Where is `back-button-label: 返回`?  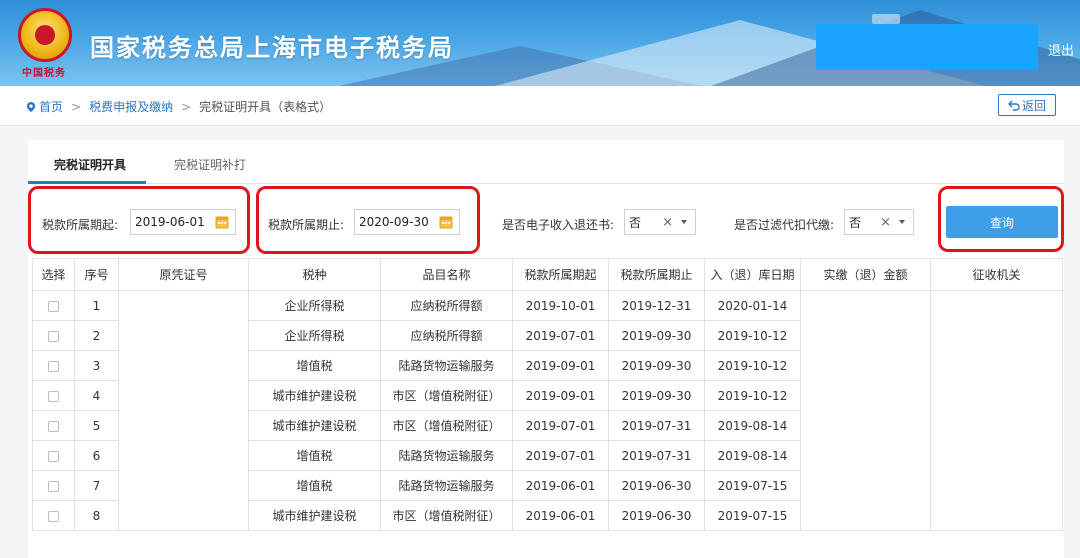 back-button-label: 返回 is located at coordinates (1033, 105).